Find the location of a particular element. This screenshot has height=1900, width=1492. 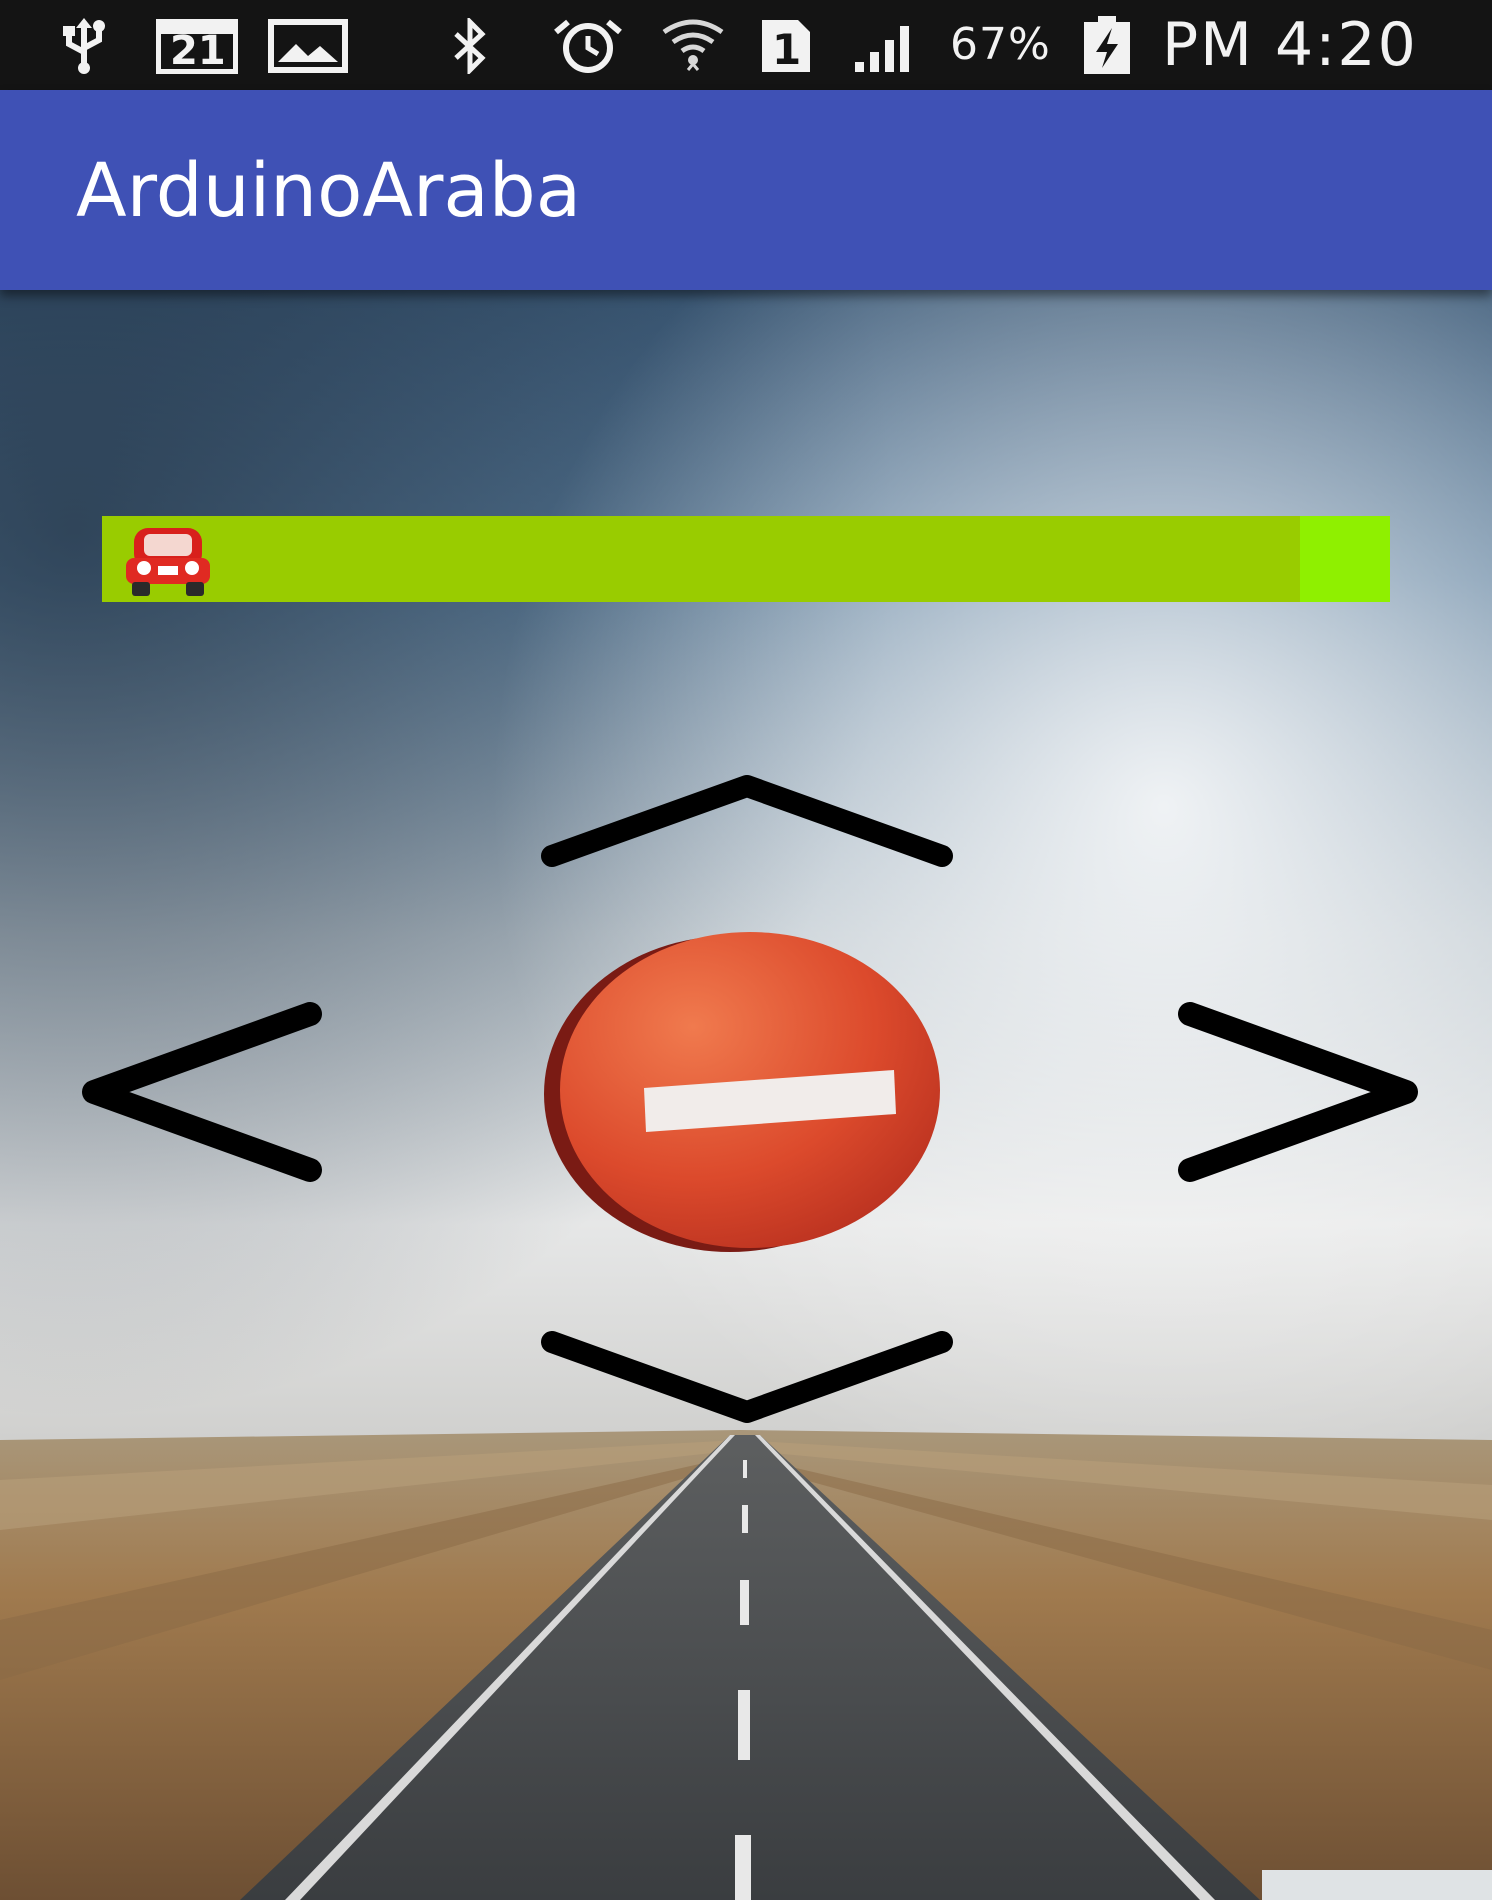

wifi-icon is located at coordinates (693, 46).